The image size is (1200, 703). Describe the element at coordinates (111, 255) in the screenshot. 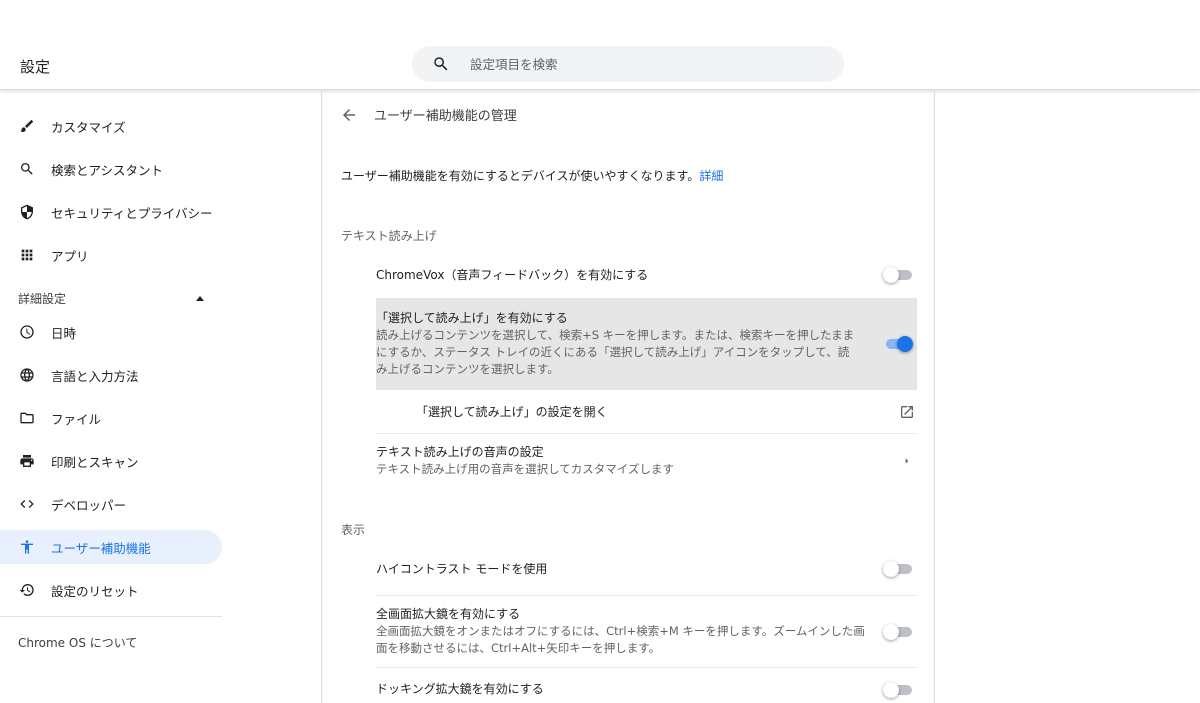

I see `sidebar-item-apps: アプリ` at that location.